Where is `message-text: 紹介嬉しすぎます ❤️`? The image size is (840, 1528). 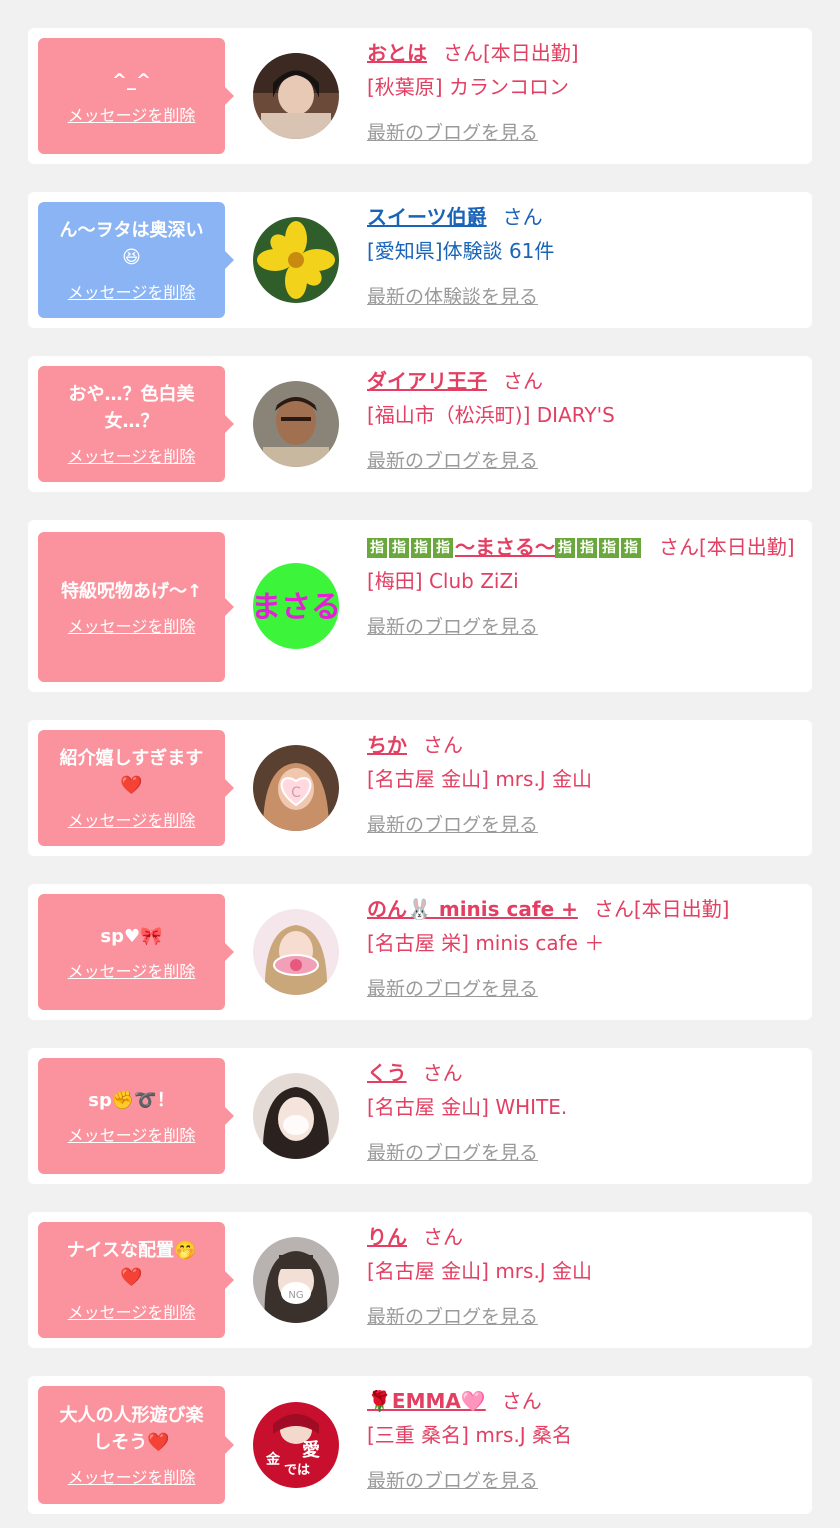
message-text: 紹介嬉しすぎます ❤️ is located at coordinates (131, 772).